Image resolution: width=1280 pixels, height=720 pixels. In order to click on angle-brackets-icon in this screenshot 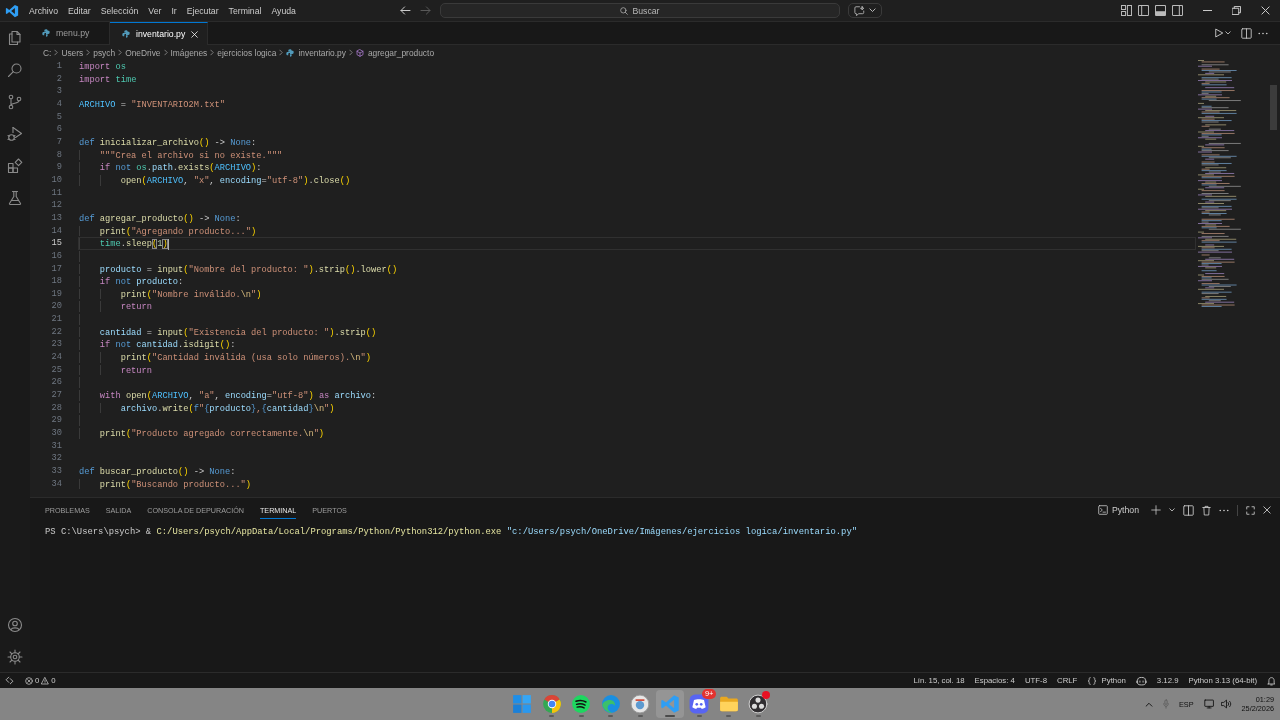, I will do `click(9, 680)`.